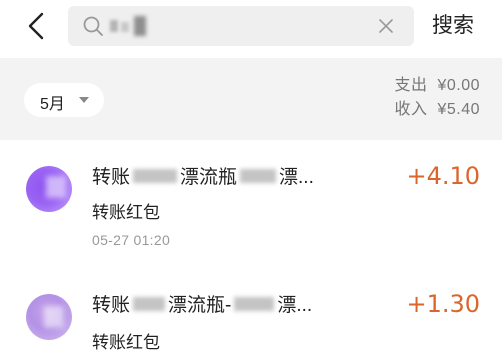 Image resolution: width=502 pixels, height=360 pixels. I want to click on title-middle: 漂流瓶, so click(209, 177).